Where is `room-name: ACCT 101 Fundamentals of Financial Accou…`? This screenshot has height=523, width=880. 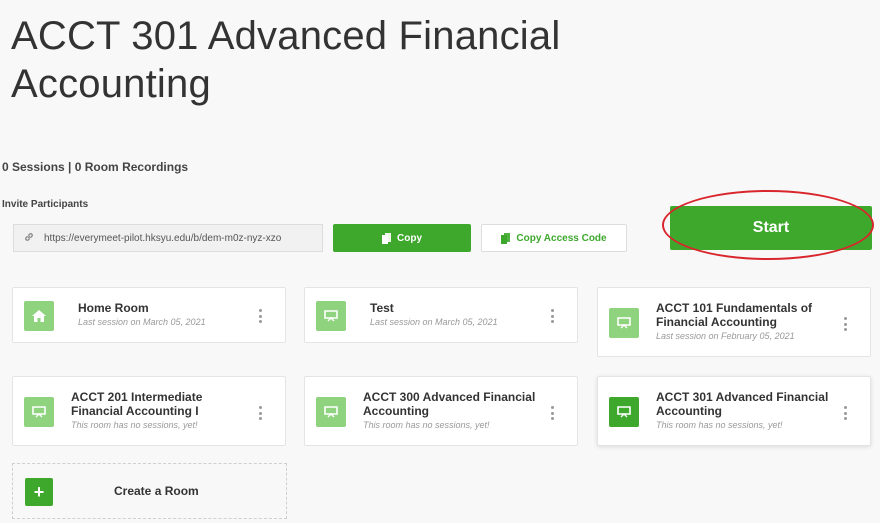 room-name: ACCT 101 Fundamentals of Financial Accou… is located at coordinates (734, 315).